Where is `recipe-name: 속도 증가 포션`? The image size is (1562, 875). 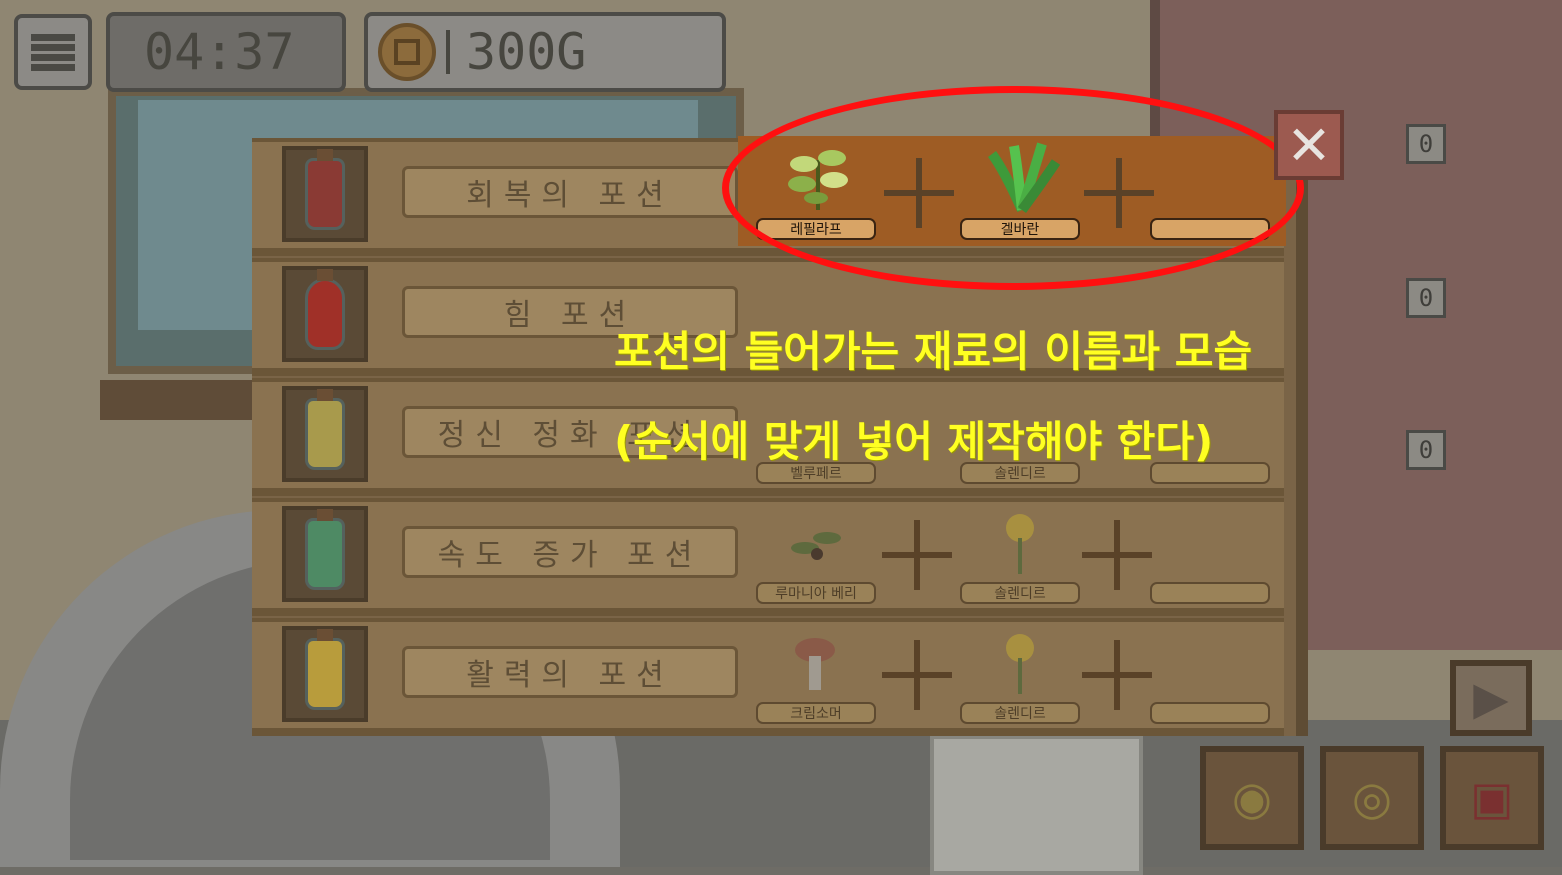 recipe-name: 속도 증가 포션 is located at coordinates (570, 552).